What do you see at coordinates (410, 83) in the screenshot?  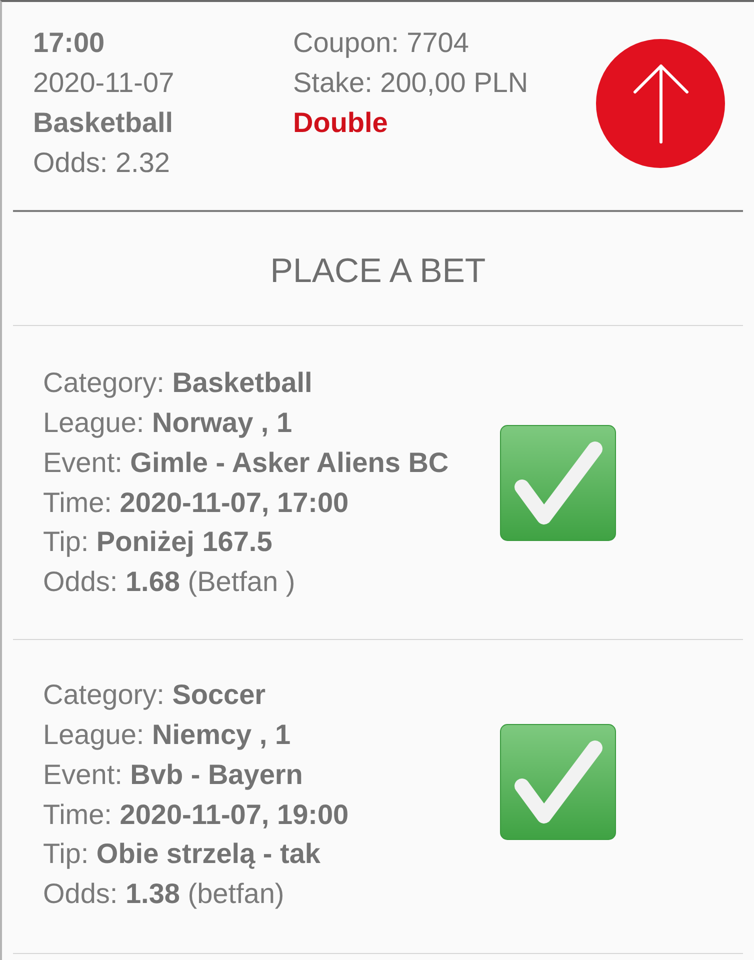 I see `stake-text: Stake: 200,00 PLN` at bounding box center [410, 83].